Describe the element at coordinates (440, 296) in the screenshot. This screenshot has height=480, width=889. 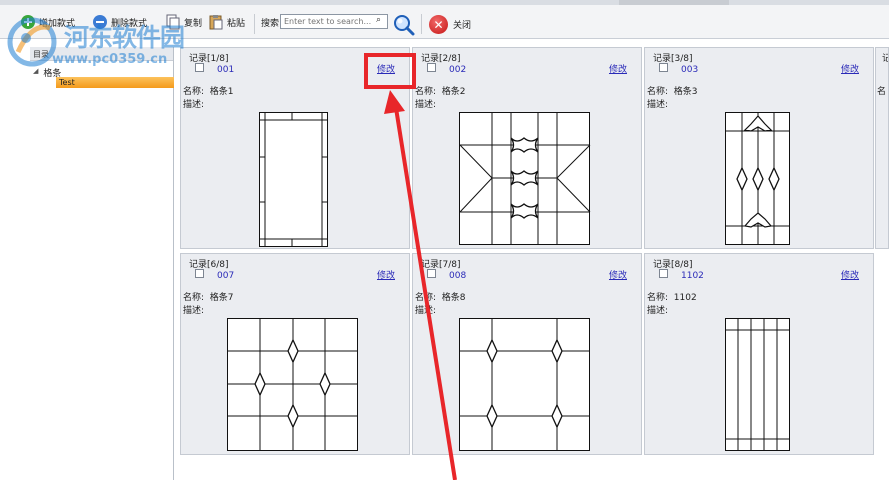
I see `record-name: 名称: 格条8` at that location.